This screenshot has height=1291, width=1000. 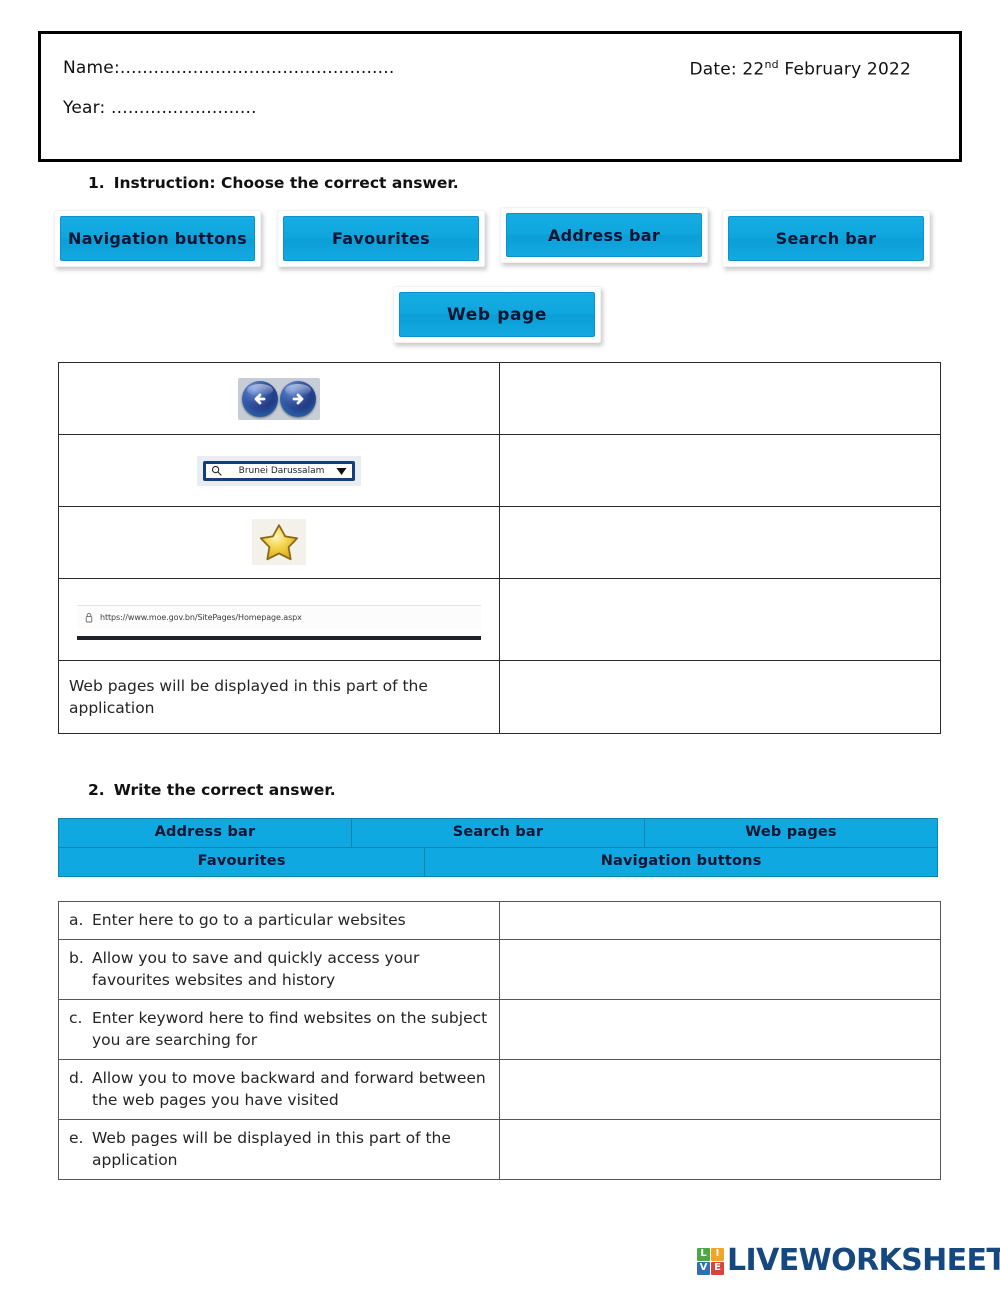 I want to click on back-arrow-icon, so click(x=260, y=398).